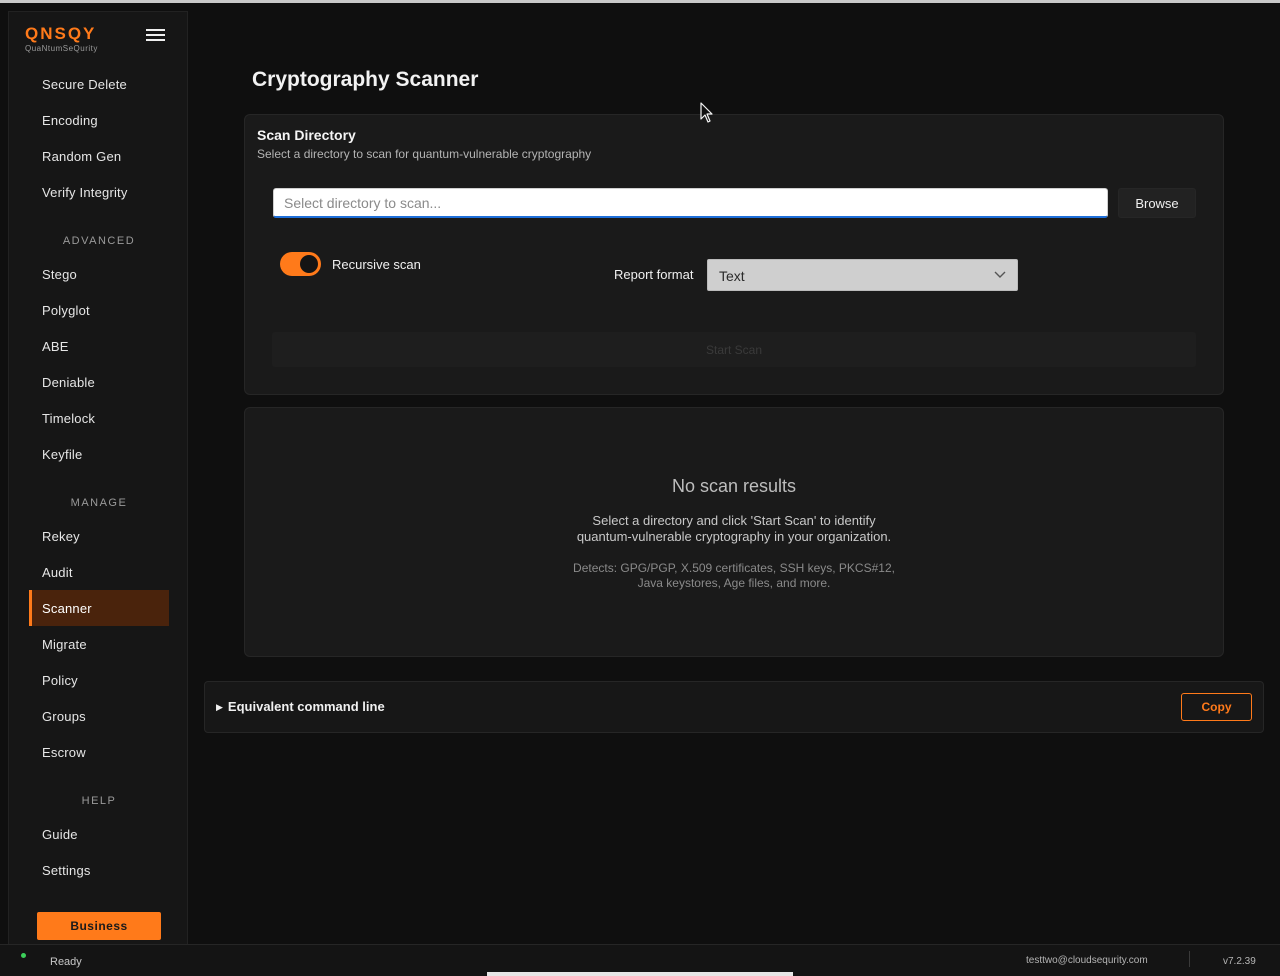 The height and width of the screenshot is (976, 1280). What do you see at coordinates (306, 706) in the screenshot?
I see `command-line-label: Equivalent command line` at bounding box center [306, 706].